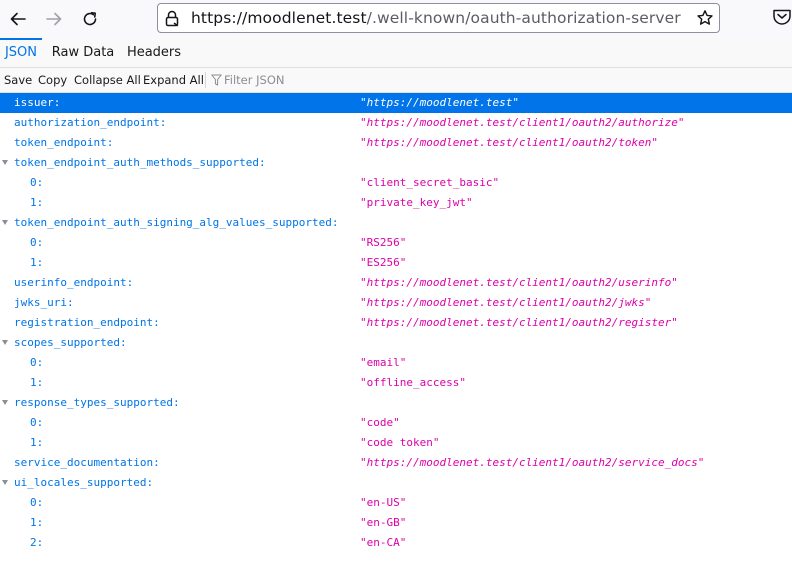  What do you see at coordinates (90, 122) in the screenshot?
I see `json-key: authorization_endpoint:` at bounding box center [90, 122].